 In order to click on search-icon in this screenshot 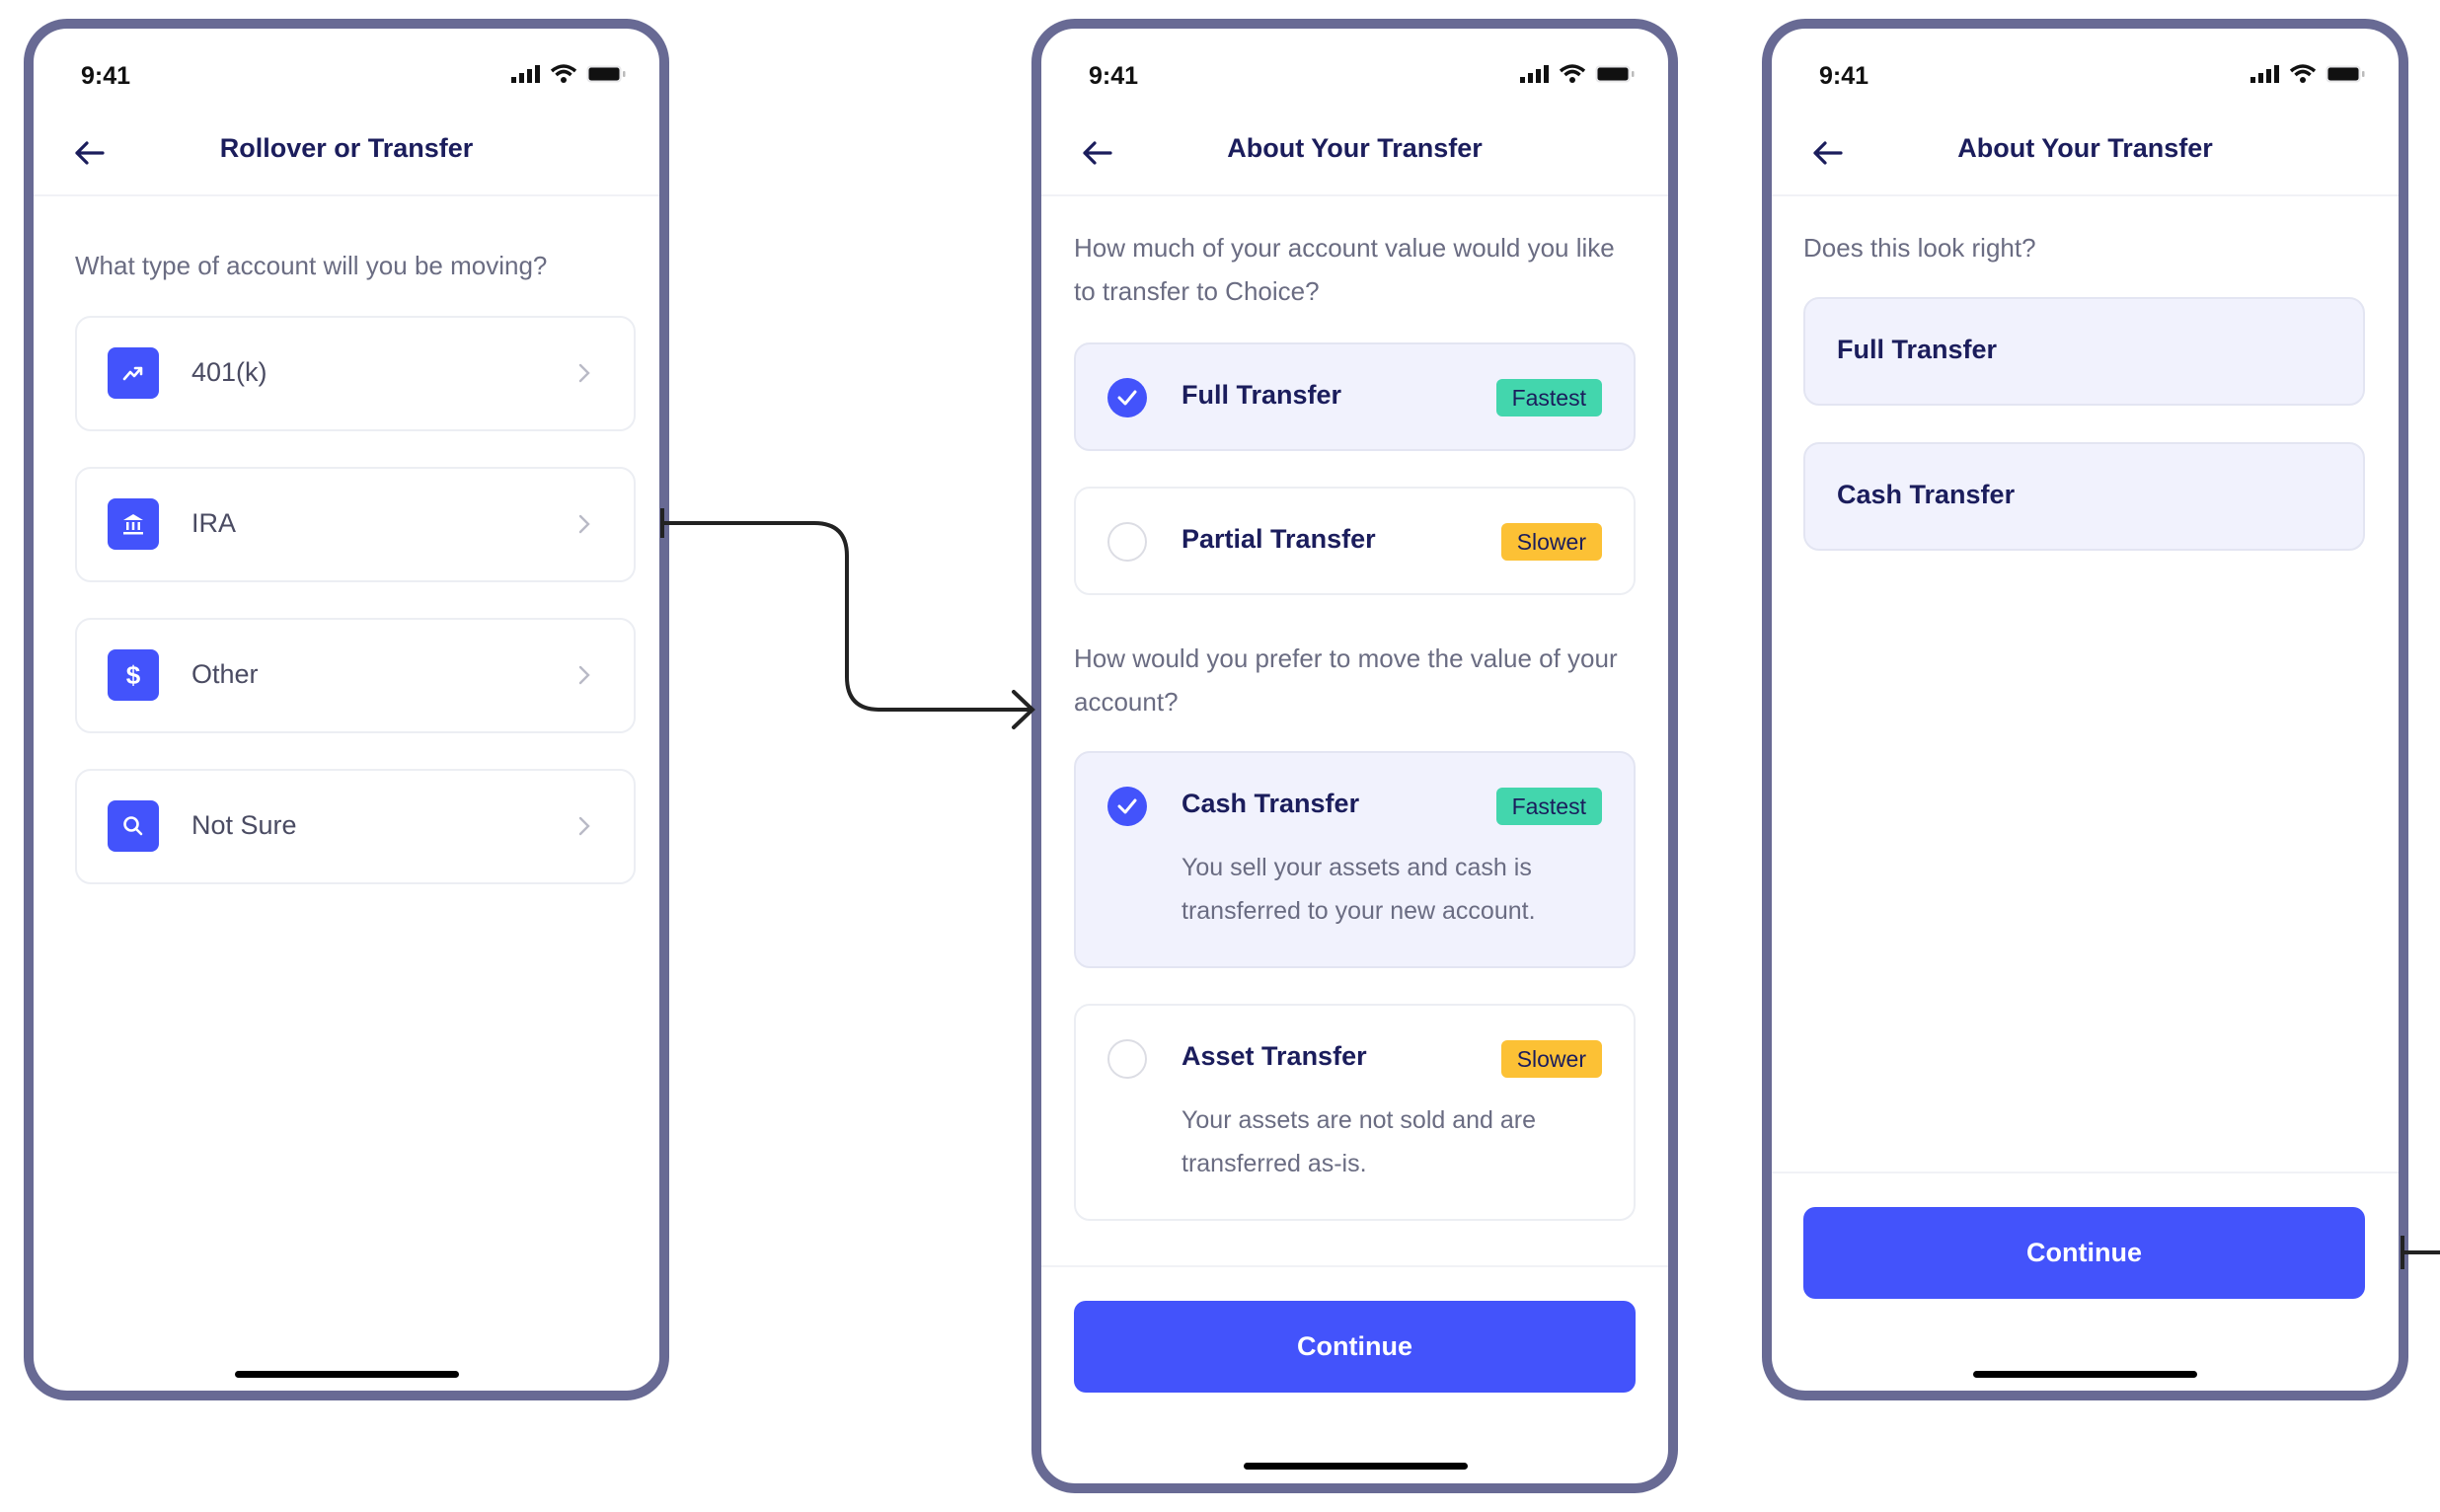, I will do `click(133, 826)`.